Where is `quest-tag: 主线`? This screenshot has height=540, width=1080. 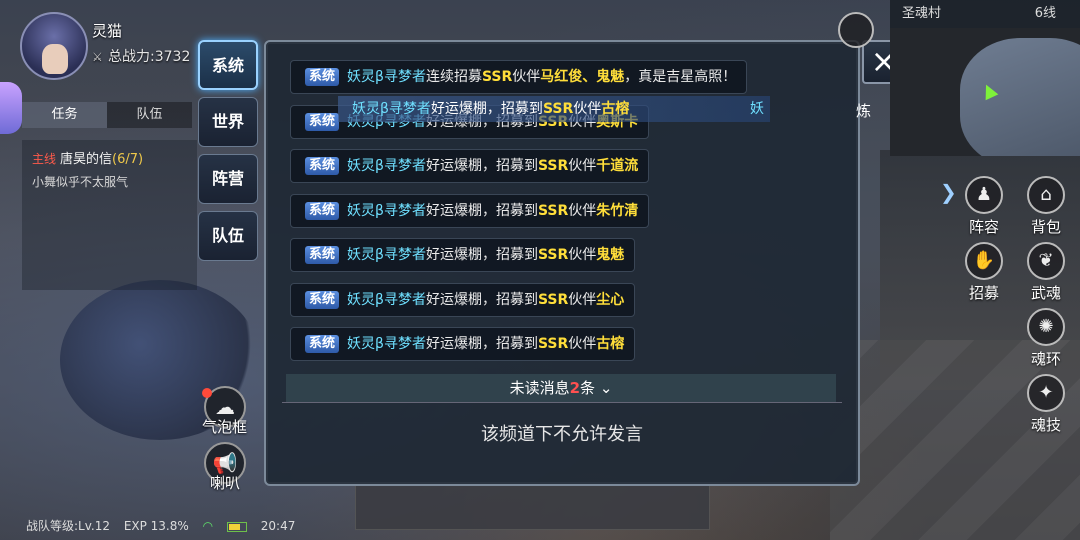 quest-tag: 主线 is located at coordinates (44, 159).